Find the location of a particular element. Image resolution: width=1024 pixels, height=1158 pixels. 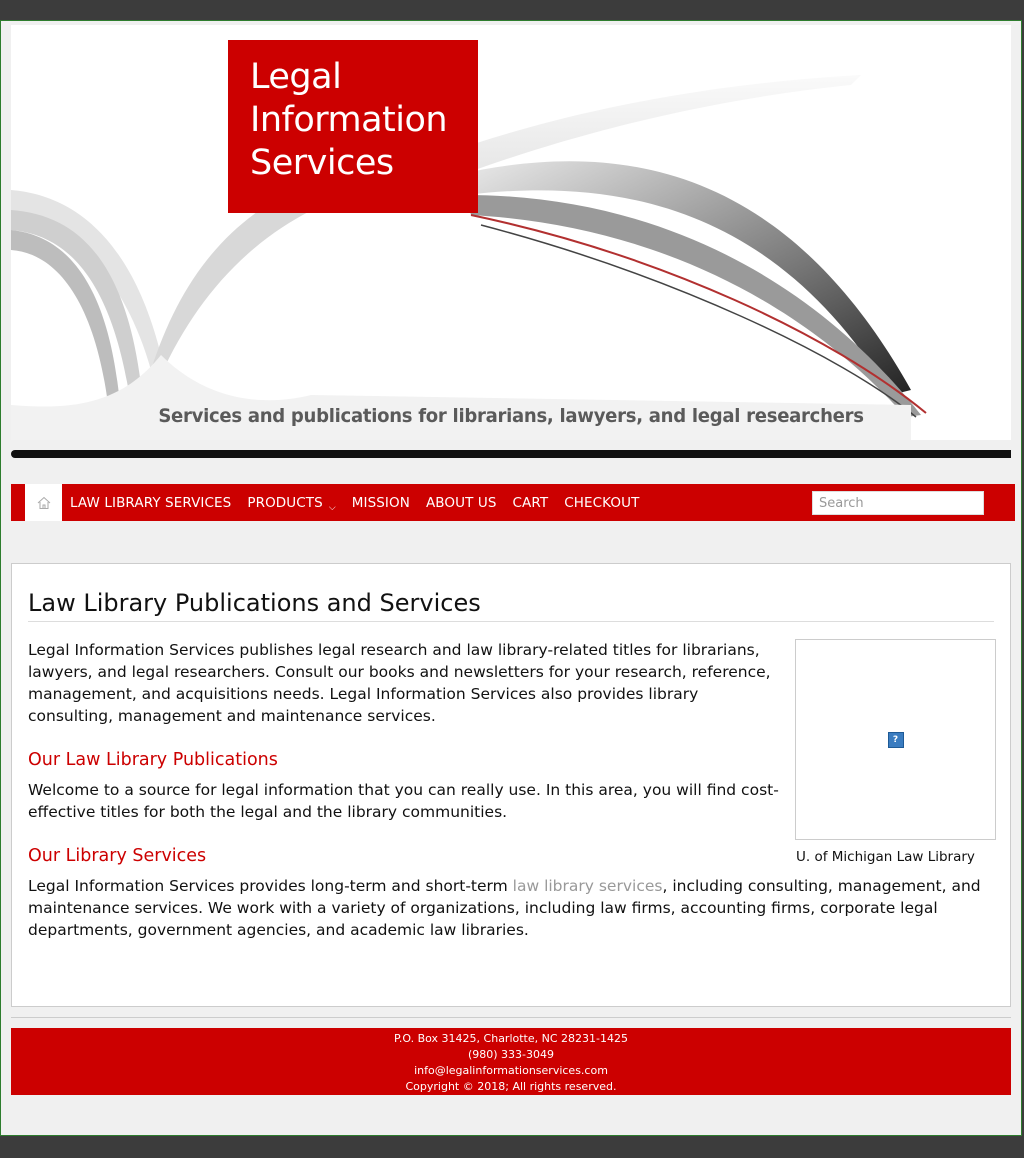

nav-item-label: PRODUCTS is located at coordinates (285, 502).